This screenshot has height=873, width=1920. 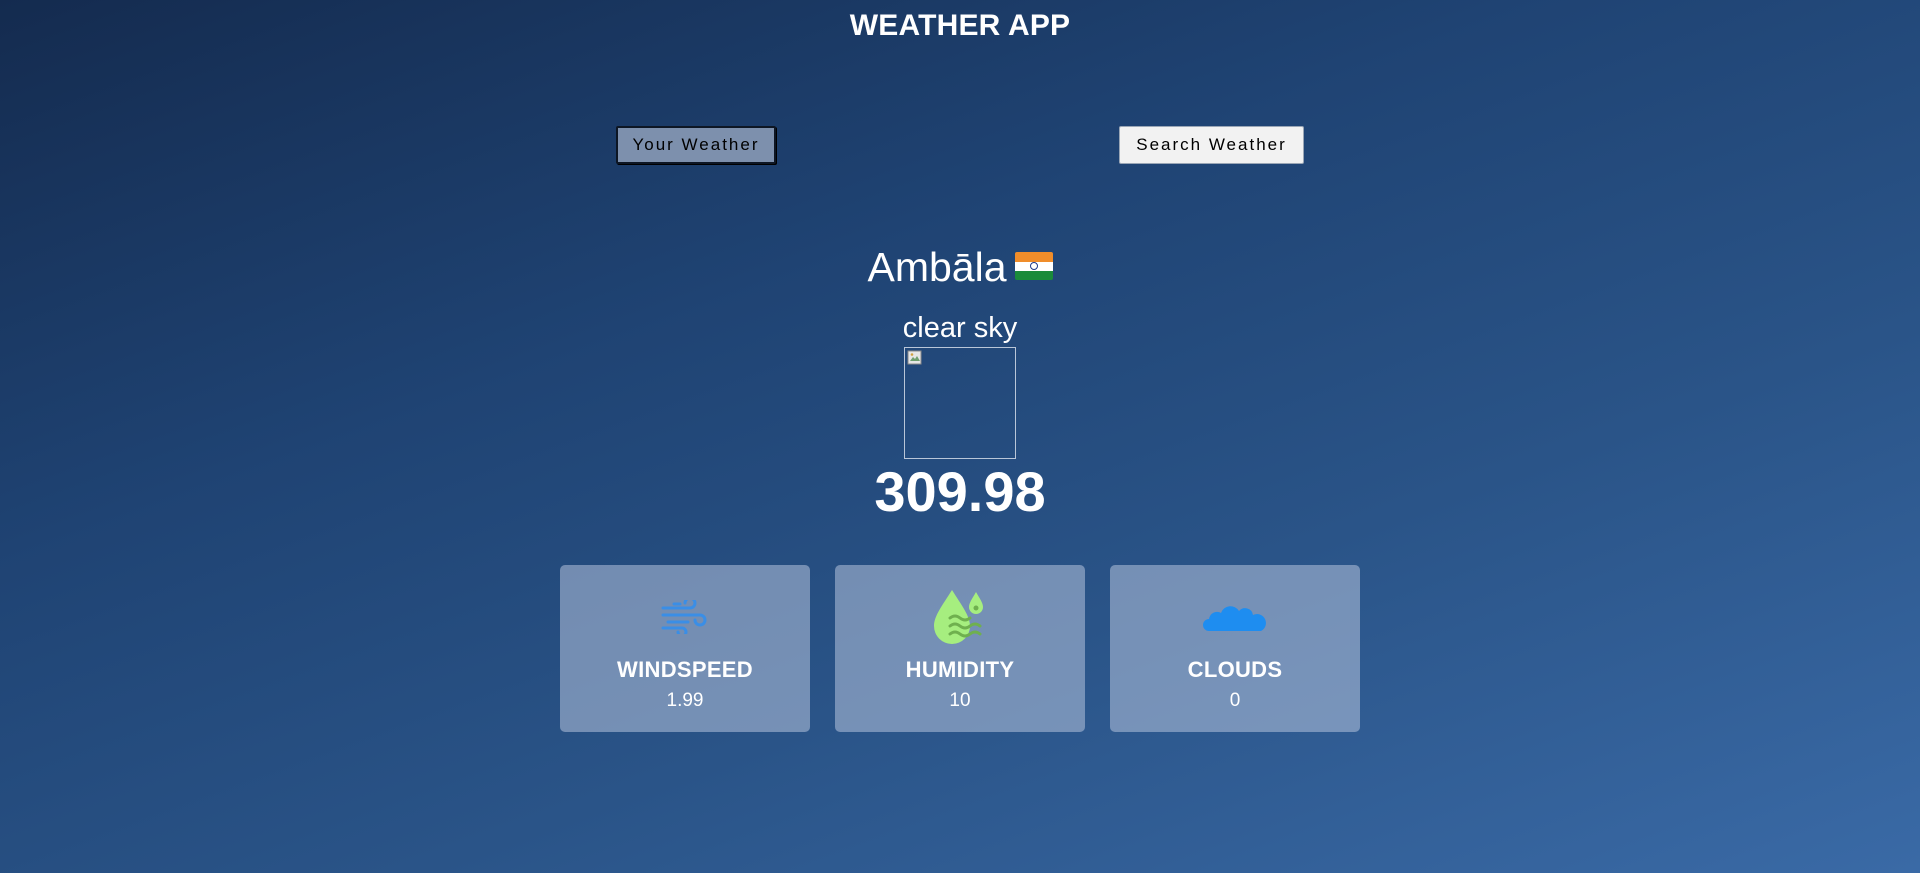 What do you see at coordinates (685, 648) in the screenshot?
I see `windspeed-card: WINDSPEED 1.99` at bounding box center [685, 648].